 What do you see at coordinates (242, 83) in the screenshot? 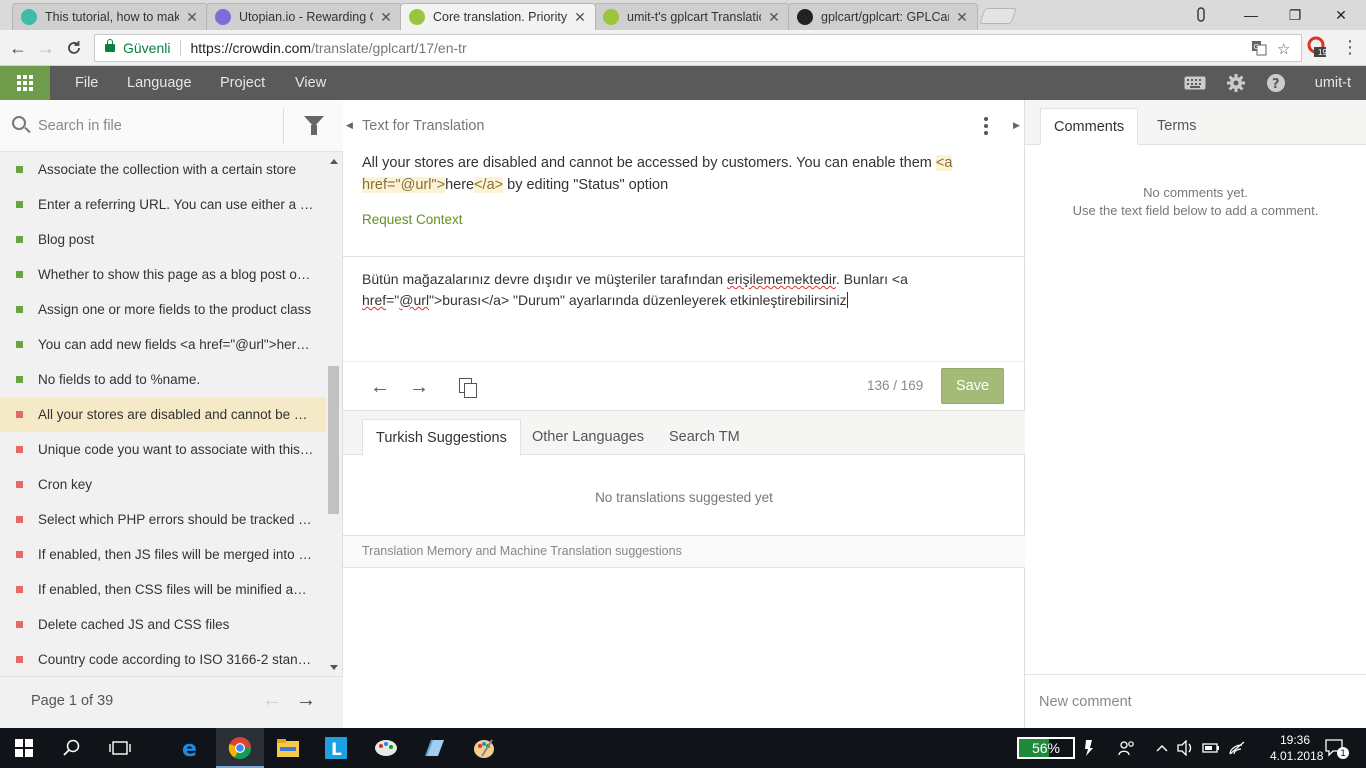
I see `menu-project: Project` at bounding box center [242, 83].